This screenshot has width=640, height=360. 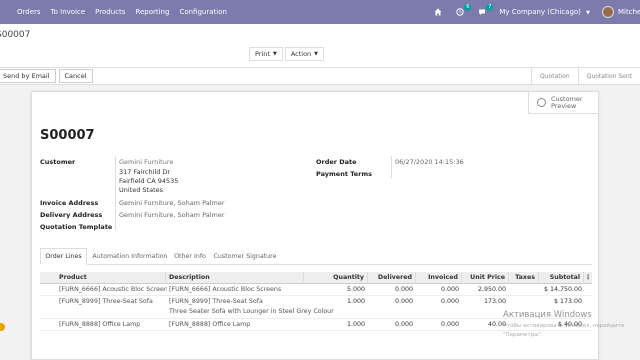 I want to click on windows-activation-text-2: "Параметры"., so click(x=523, y=335).